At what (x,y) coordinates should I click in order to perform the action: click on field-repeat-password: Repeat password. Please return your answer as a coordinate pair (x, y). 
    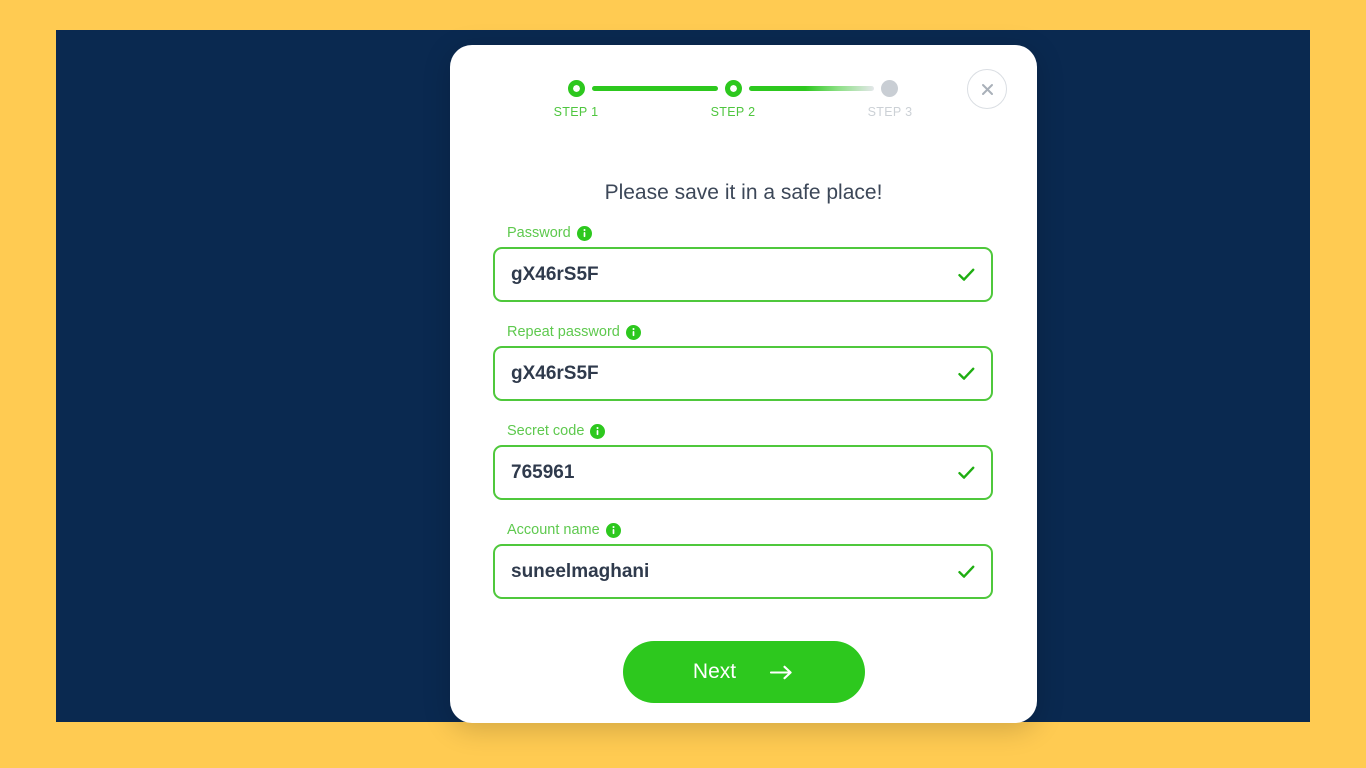
    Looking at the image, I should click on (743, 362).